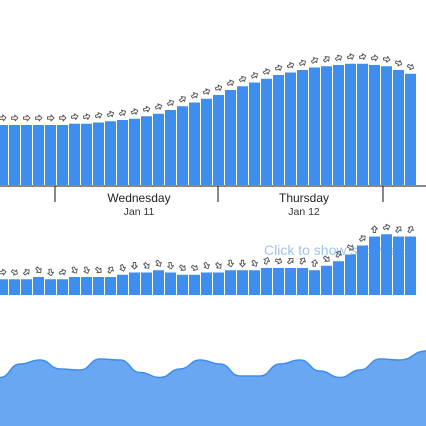 This screenshot has height=426, width=426. What do you see at coordinates (138, 198) in the screenshot?
I see `day-label-wednesday: Wednesday` at bounding box center [138, 198].